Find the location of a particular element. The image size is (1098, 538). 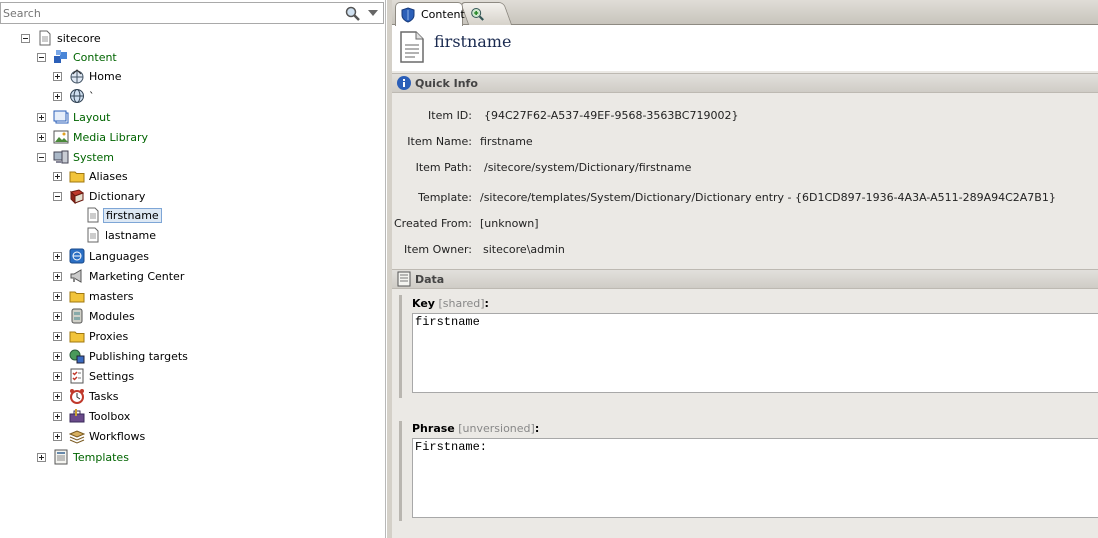

search-input is located at coordinates (168, 13).